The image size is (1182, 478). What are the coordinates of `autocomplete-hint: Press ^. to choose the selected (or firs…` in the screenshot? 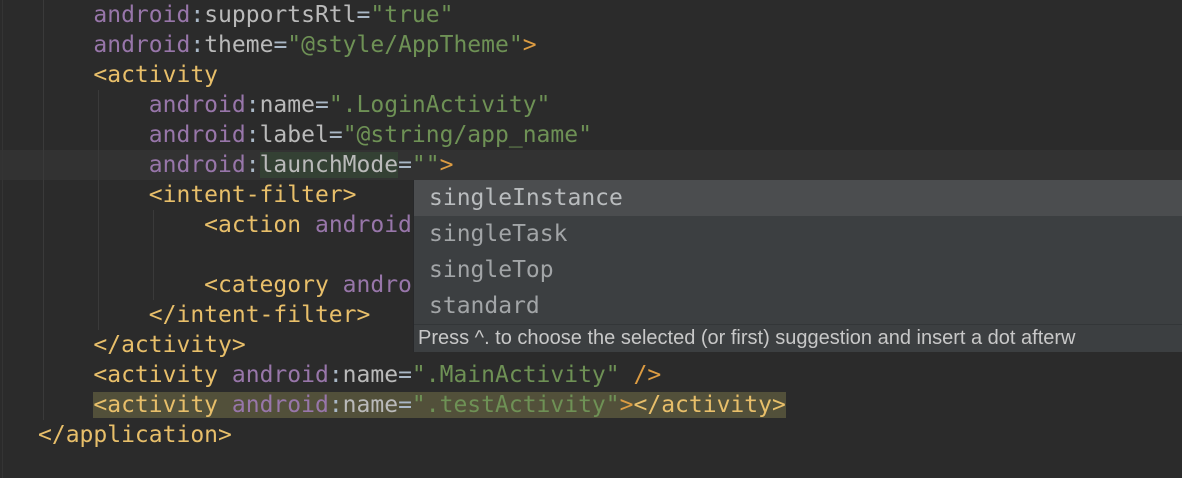 It's located at (798, 338).